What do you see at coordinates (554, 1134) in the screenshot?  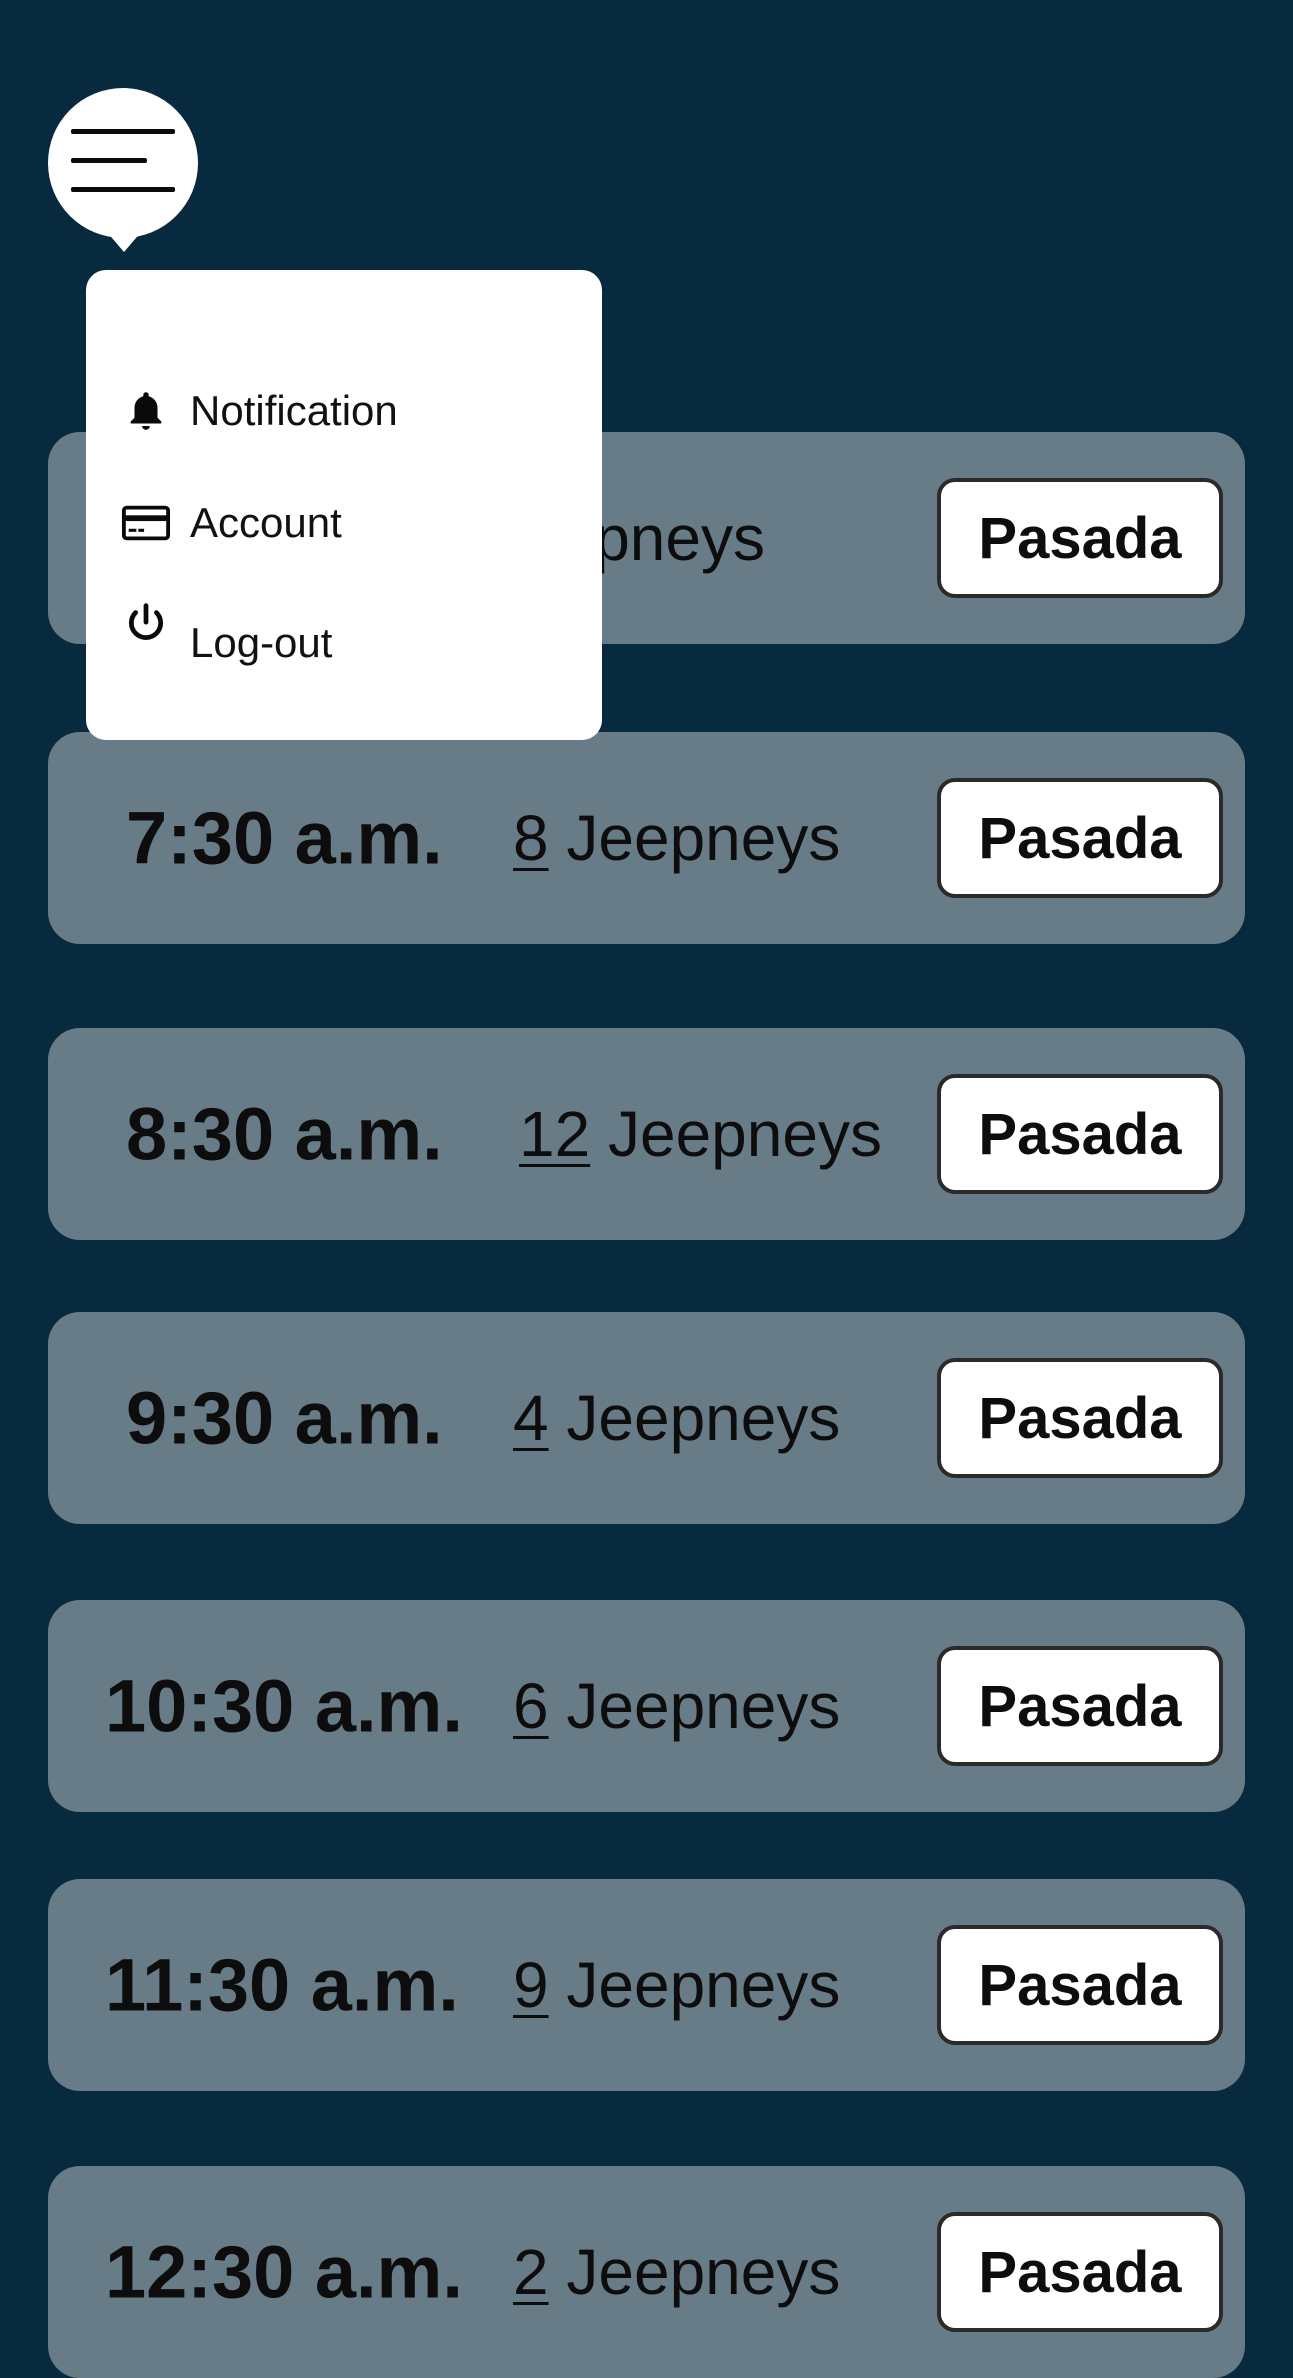 I see `jeepney-count-number: 12` at bounding box center [554, 1134].